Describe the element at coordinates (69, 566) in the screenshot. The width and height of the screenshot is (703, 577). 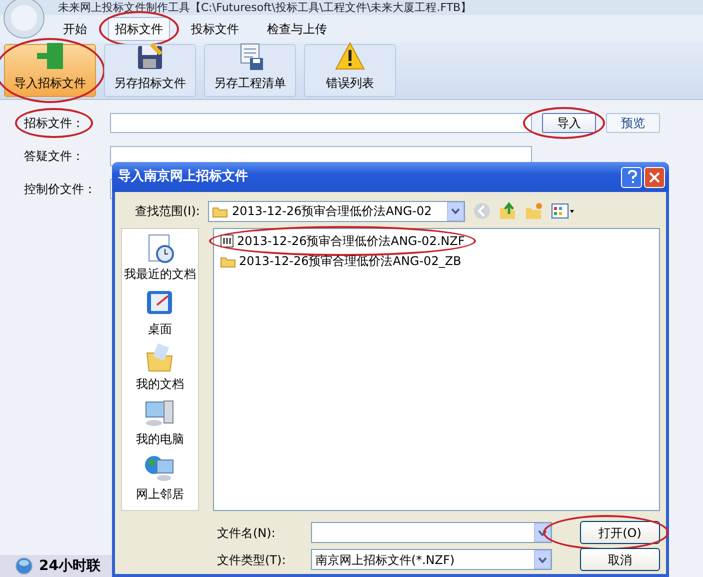
I see `hotline-text: 24小时联` at that location.